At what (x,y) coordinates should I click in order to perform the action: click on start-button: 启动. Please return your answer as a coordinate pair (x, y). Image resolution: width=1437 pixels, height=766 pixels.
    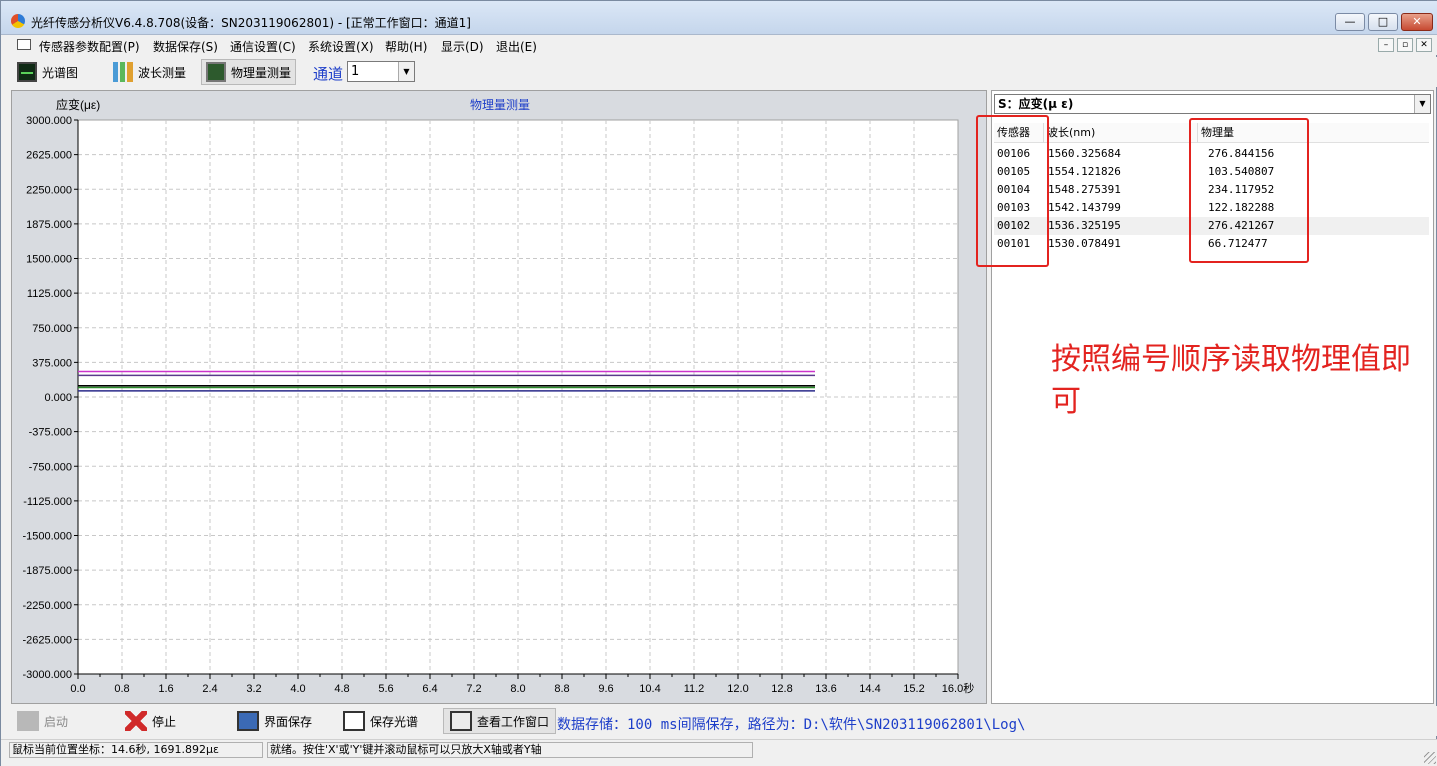
    Looking at the image, I should click on (42, 721).